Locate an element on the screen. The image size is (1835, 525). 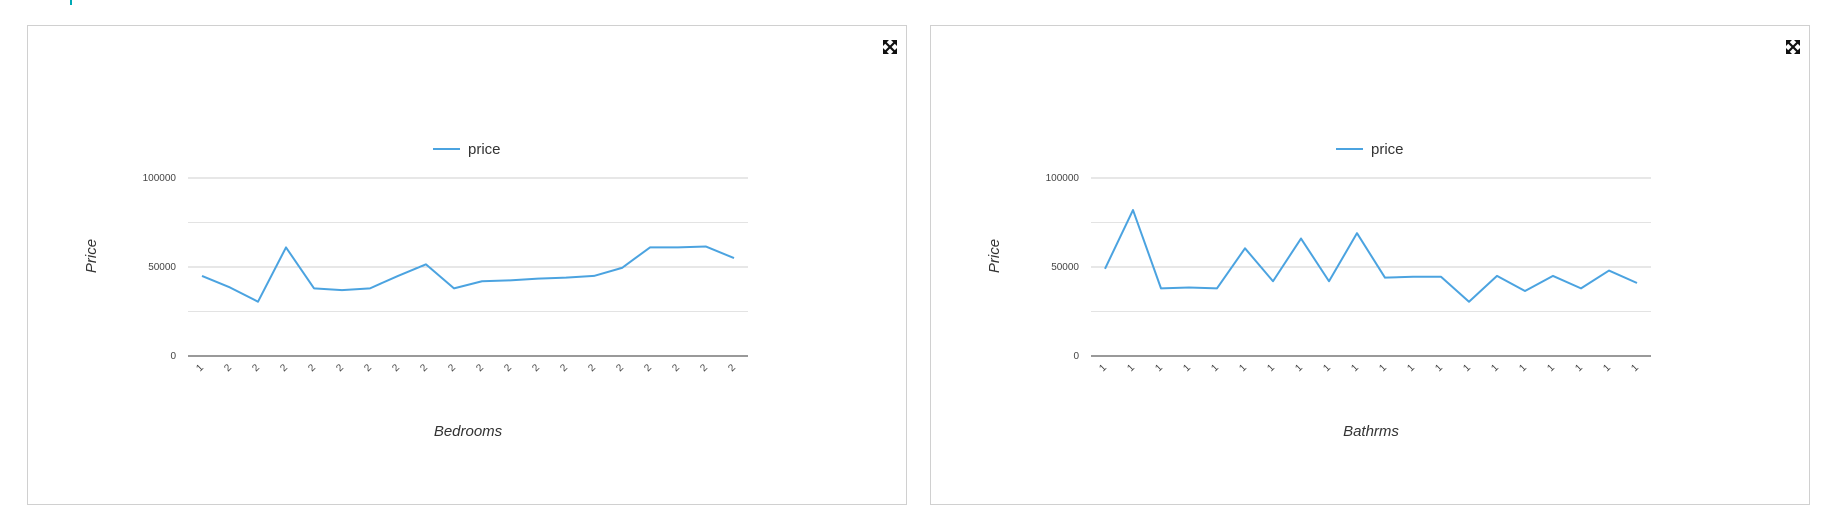
top-accent-bar is located at coordinates (71, 2).